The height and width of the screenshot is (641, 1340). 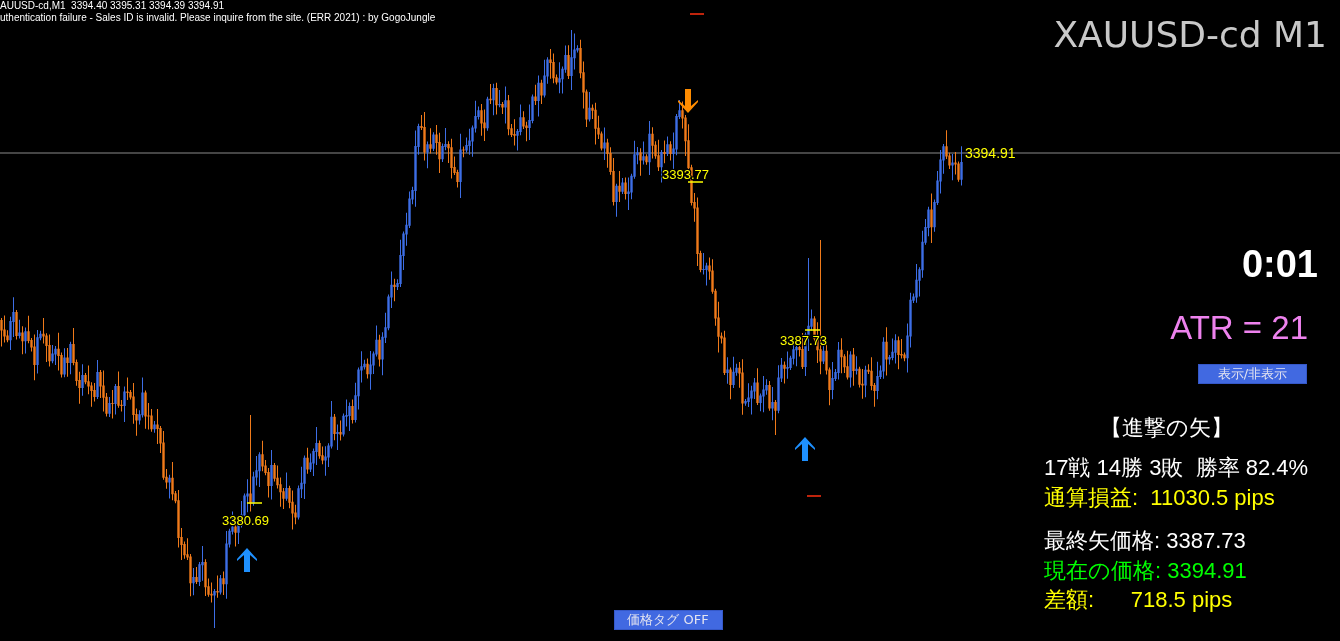 What do you see at coordinates (1176, 468) in the screenshot?
I see `stats-line: 17戦 14勝 3敗 勝率 82.4%` at bounding box center [1176, 468].